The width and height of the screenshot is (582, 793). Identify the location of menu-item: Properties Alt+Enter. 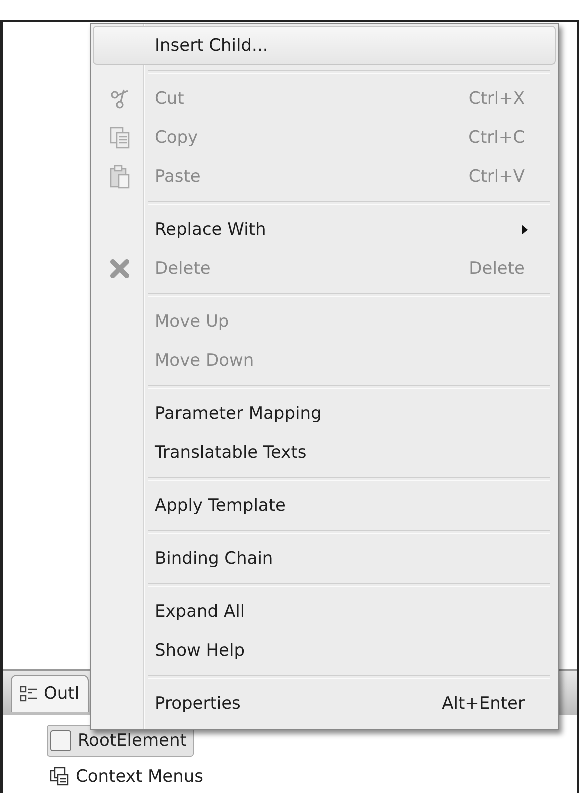
(324, 703).